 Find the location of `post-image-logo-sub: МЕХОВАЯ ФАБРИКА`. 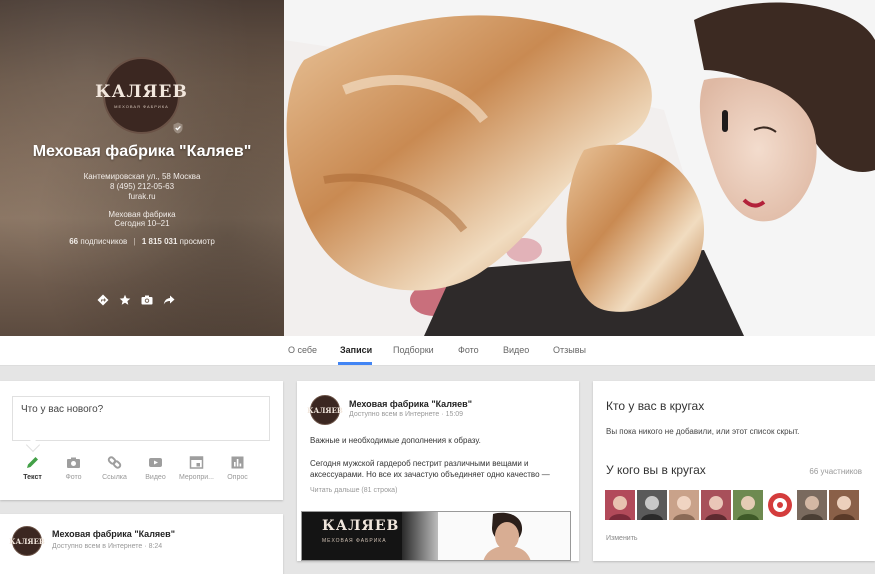

post-image-logo-sub: МЕХОВАЯ ФАБРИКА is located at coordinates (354, 541).